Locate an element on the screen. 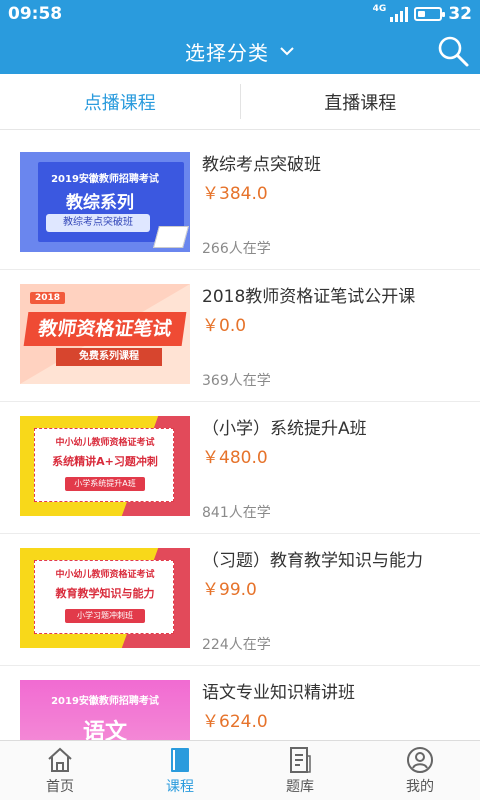  thumb-line3: 小学系统提升A班 is located at coordinates (105, 484).